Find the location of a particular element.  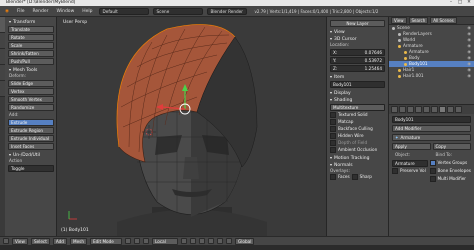

outliner-row: Hair1.001 ◉ is located at coordinates (431, 76).